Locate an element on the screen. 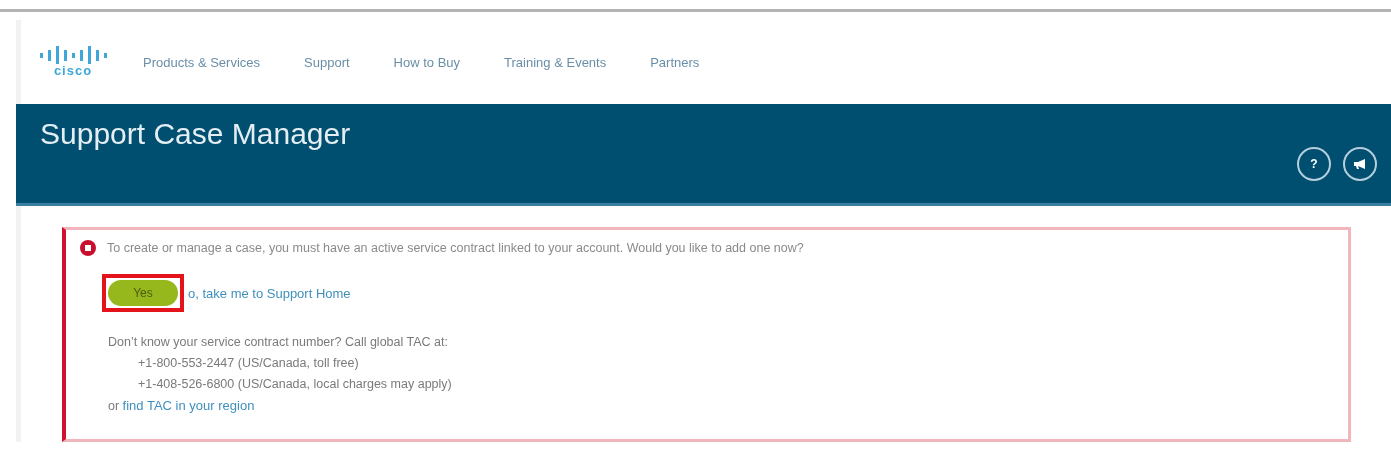  alert-message: To create or manage a case, you must have an active service contract linked to your account. Would you like to add one now? is located at coordinates (455, 248).